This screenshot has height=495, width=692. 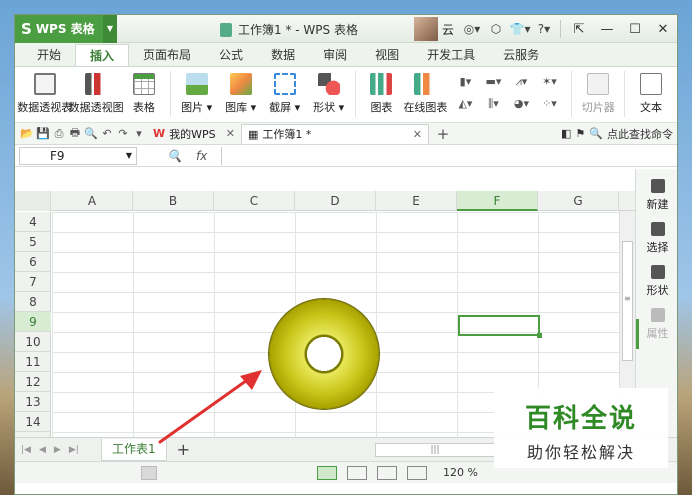 What do you see at coordinates (27, 133) in the screenshot?
I see `open-folder-icon: 📂` at bounding box center [27, 133].